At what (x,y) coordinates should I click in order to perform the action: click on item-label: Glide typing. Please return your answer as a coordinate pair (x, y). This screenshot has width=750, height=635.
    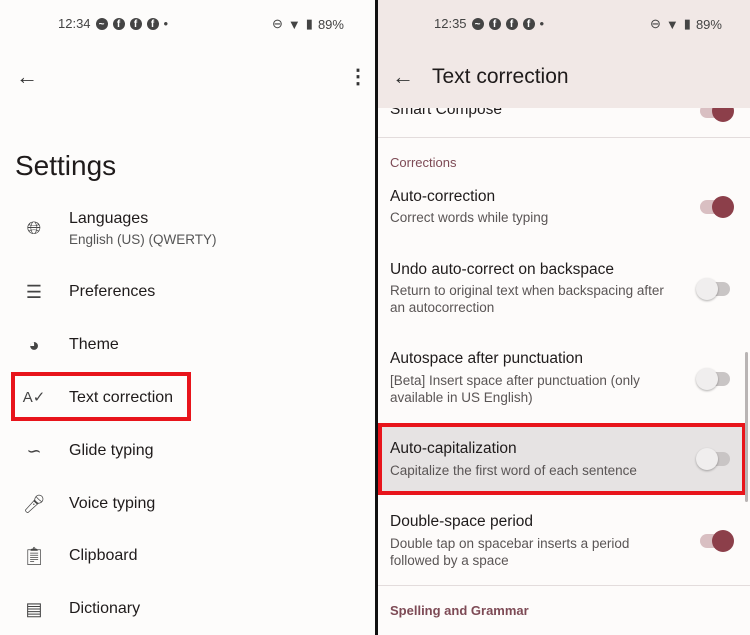
    Looking at the image, I should click on (111, 450).